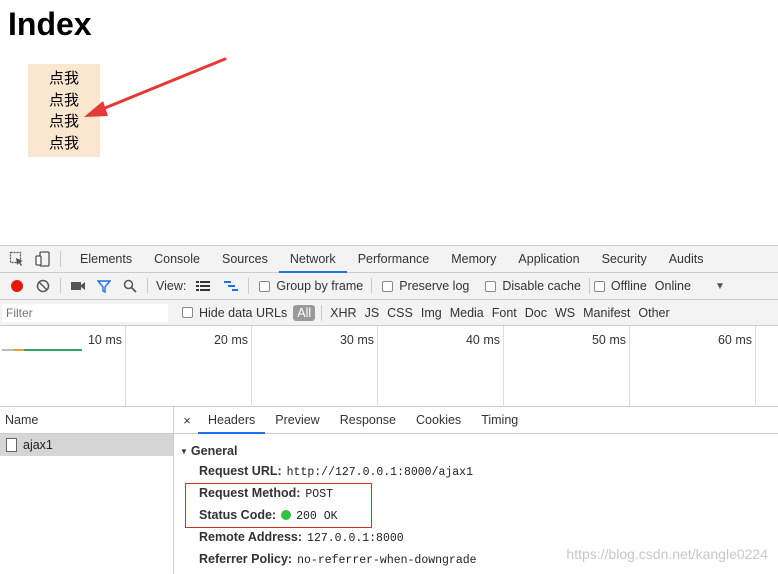 This screenshot has width=778, height=574. I want to click on header-key: Request Method:, so click(250, 493).